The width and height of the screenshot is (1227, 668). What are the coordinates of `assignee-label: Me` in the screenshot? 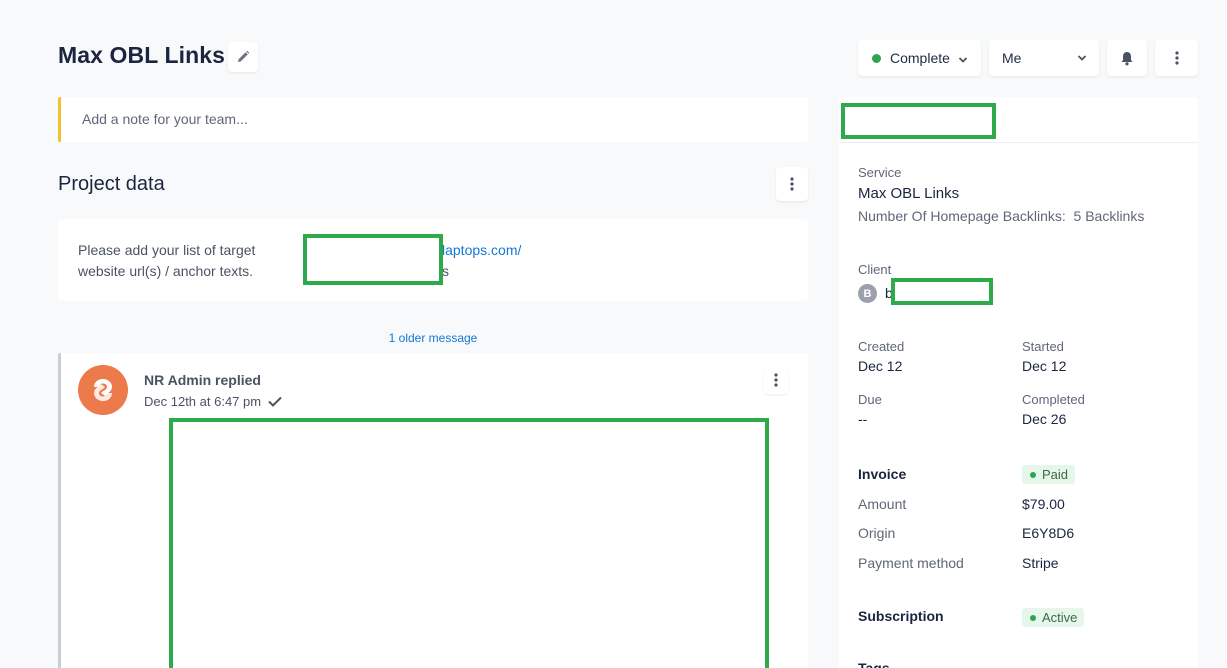 It's located at (1012, 58).